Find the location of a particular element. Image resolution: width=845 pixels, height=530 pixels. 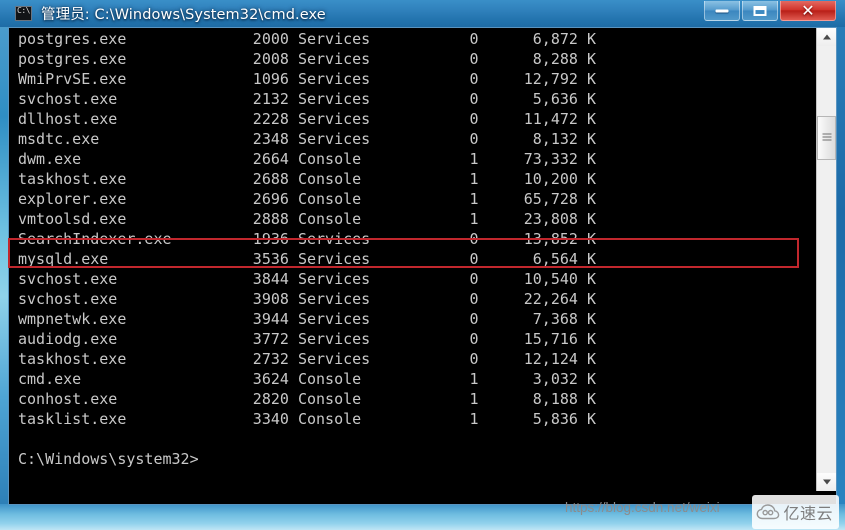

window-controls: ✕ is located at coordinates (770, 11).